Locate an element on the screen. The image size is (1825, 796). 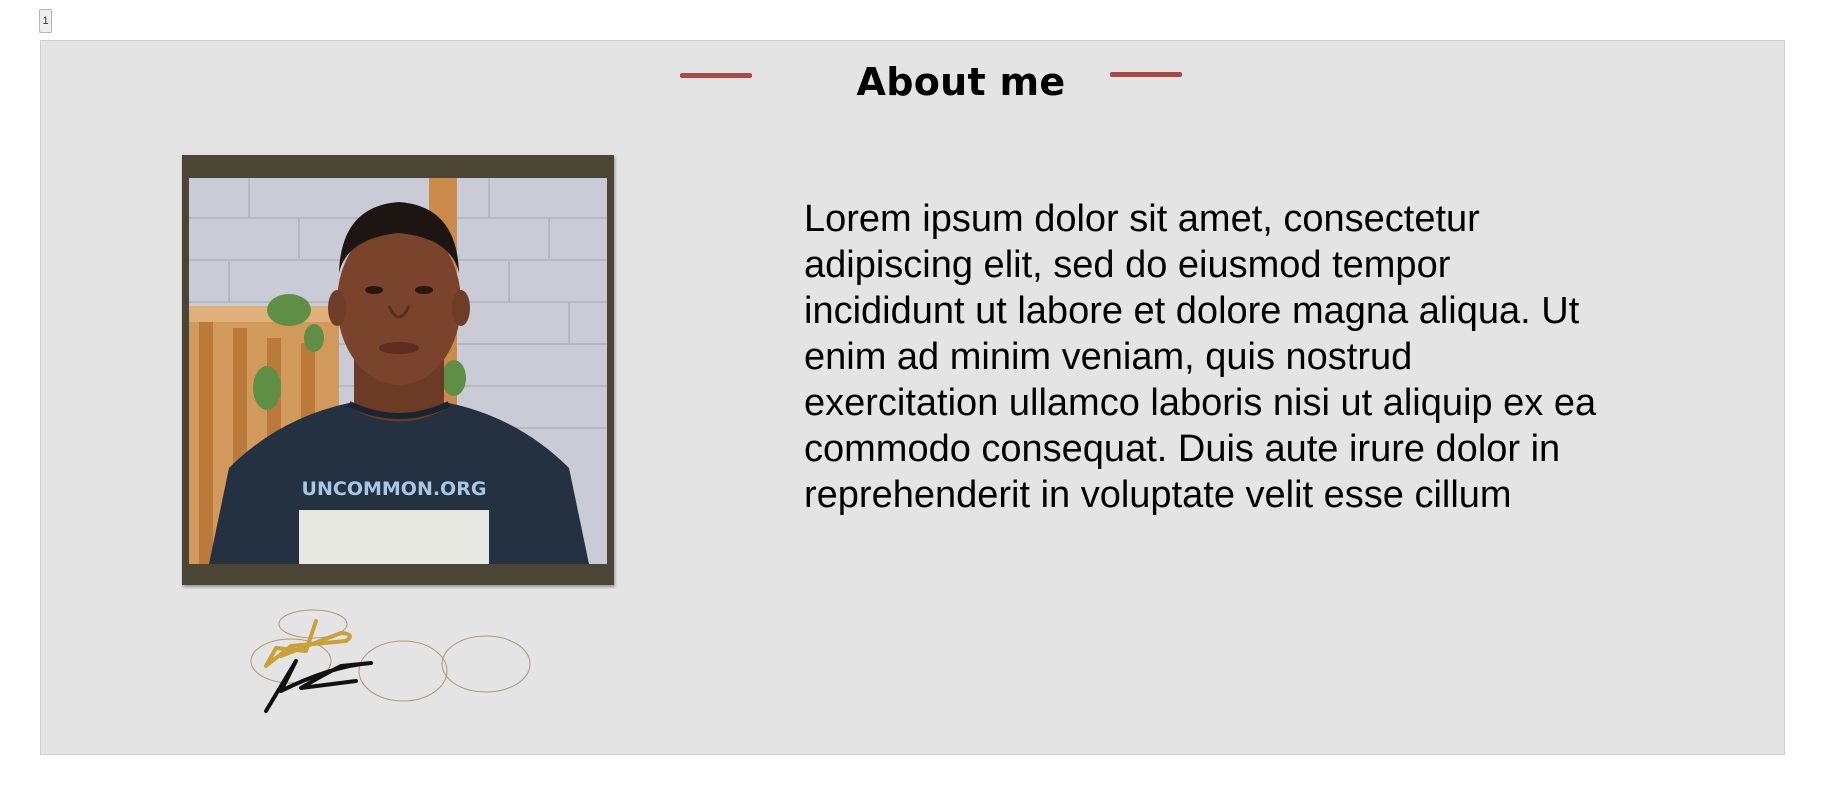
shirt-print-text: UNCOMMON.ORG is located at coordinates (394, 489).